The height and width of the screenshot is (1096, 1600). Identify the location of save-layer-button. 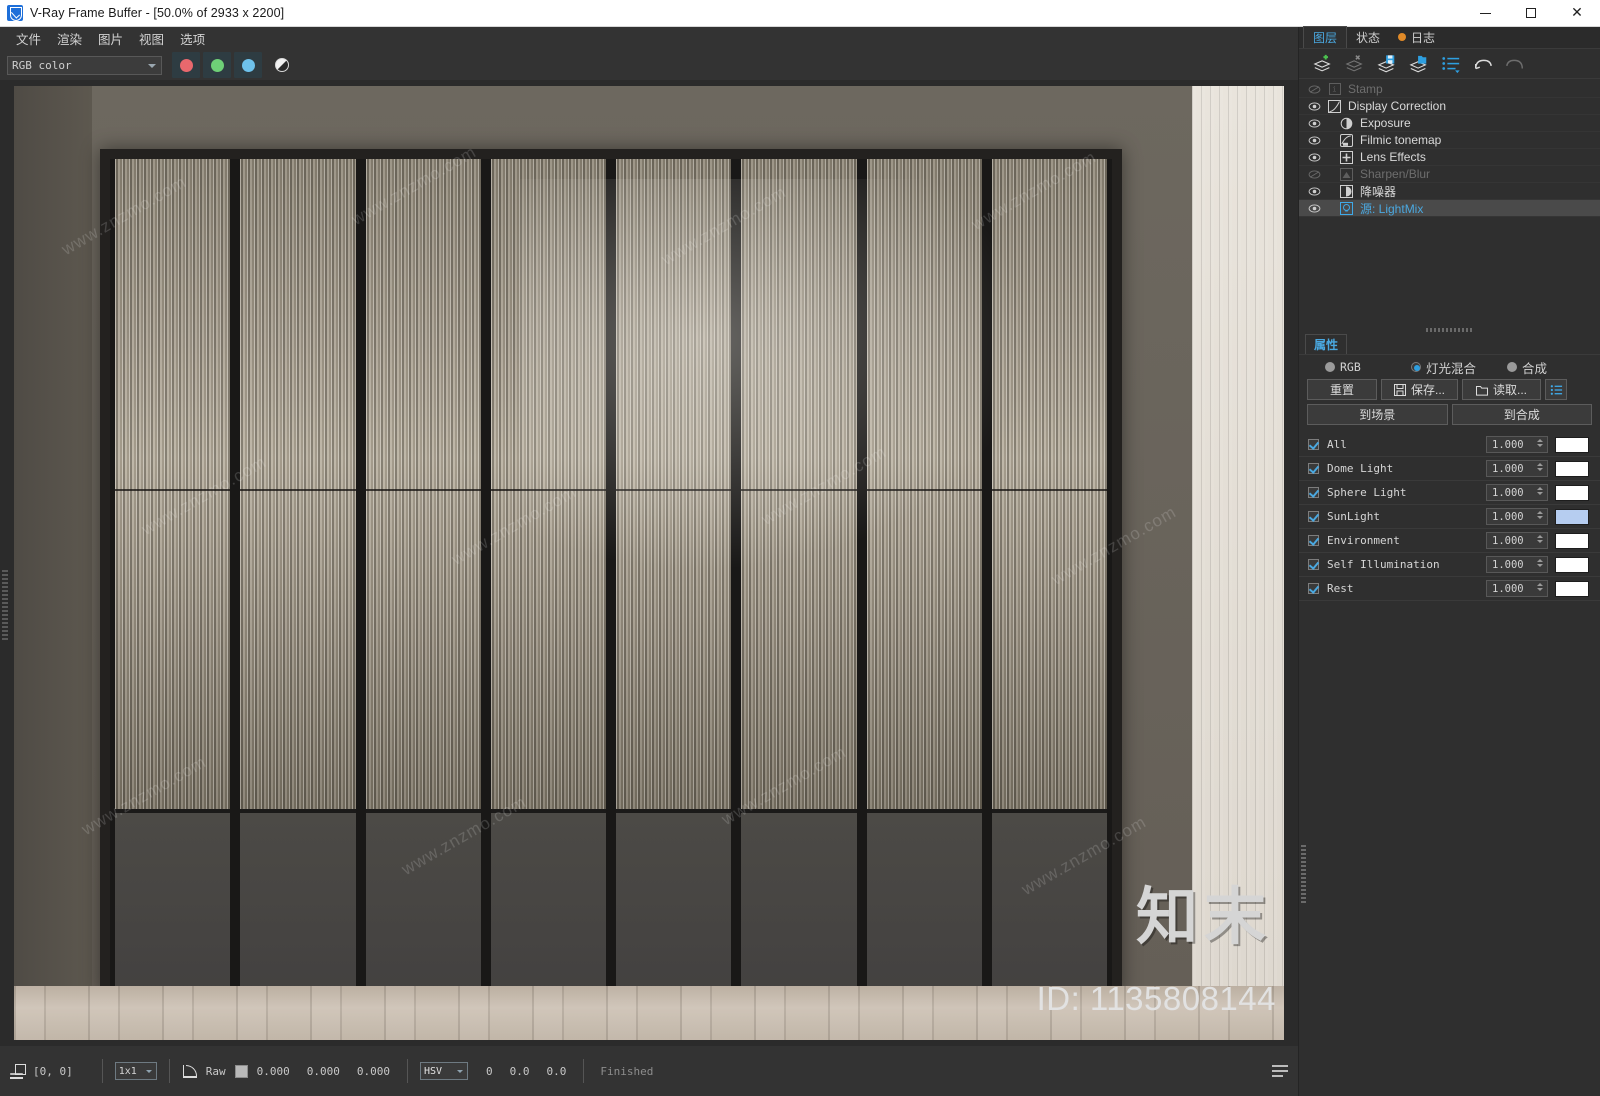
(1387, 64).